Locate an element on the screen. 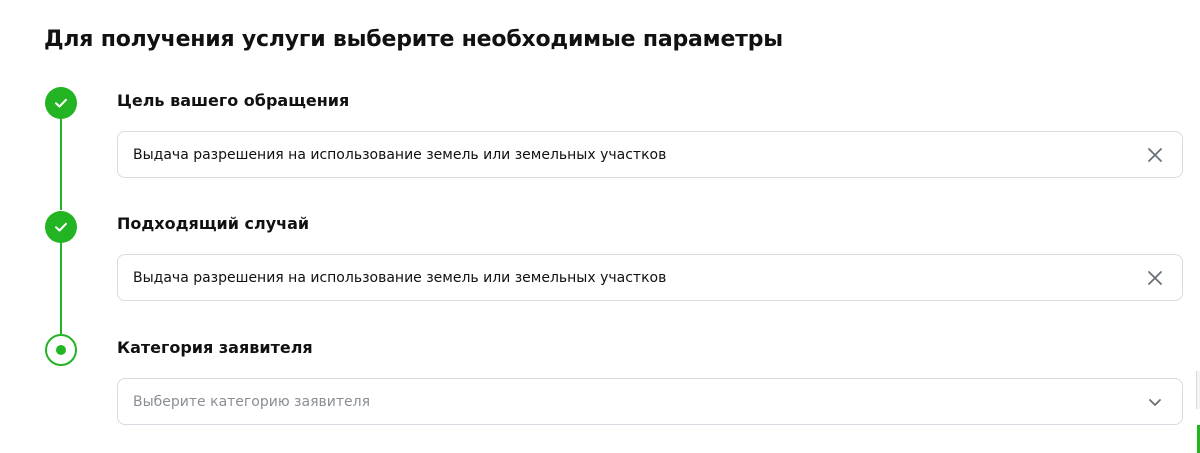  applicant-category-select: Выберите категорию заявителя is located at coordinates (650, 401).